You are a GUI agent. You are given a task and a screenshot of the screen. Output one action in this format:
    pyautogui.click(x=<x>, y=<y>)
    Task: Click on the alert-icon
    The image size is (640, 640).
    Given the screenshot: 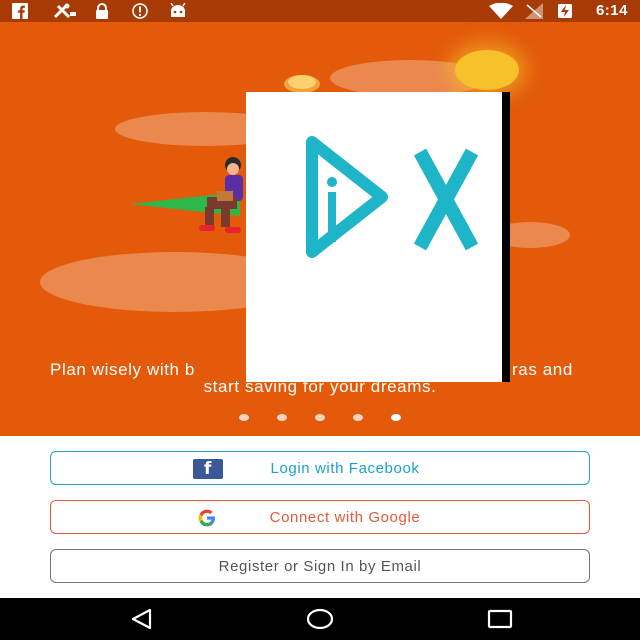 What is the action you would take?
    pyautogui.click(x=140, y=11)
    